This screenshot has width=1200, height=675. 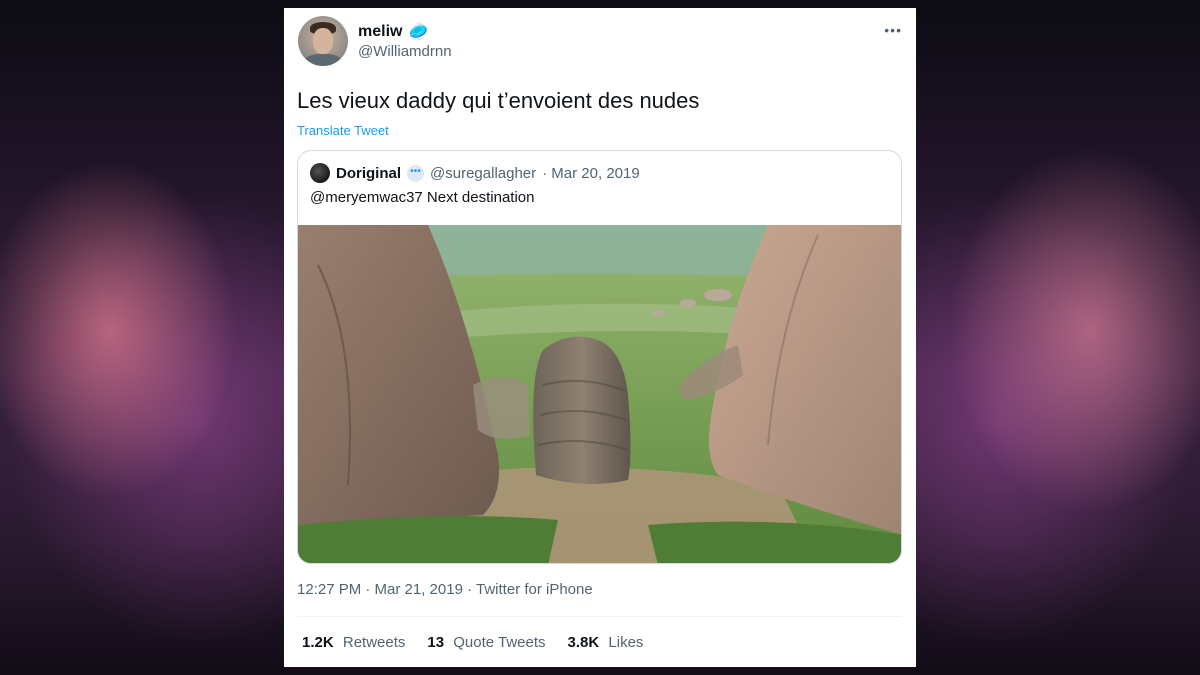 What do you see at coordinates (498, 100) in the screenshot?
I see `tweet-text: Les vieux daddy qui t’envoient des nudes` at bounding box center [498, 100].